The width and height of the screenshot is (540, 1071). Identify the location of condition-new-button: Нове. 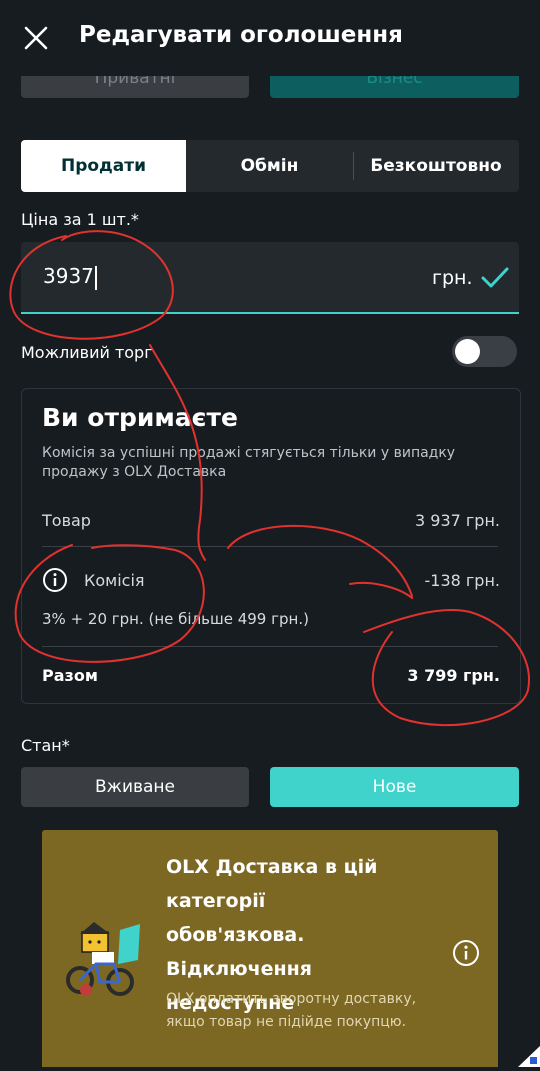
(394, 787).